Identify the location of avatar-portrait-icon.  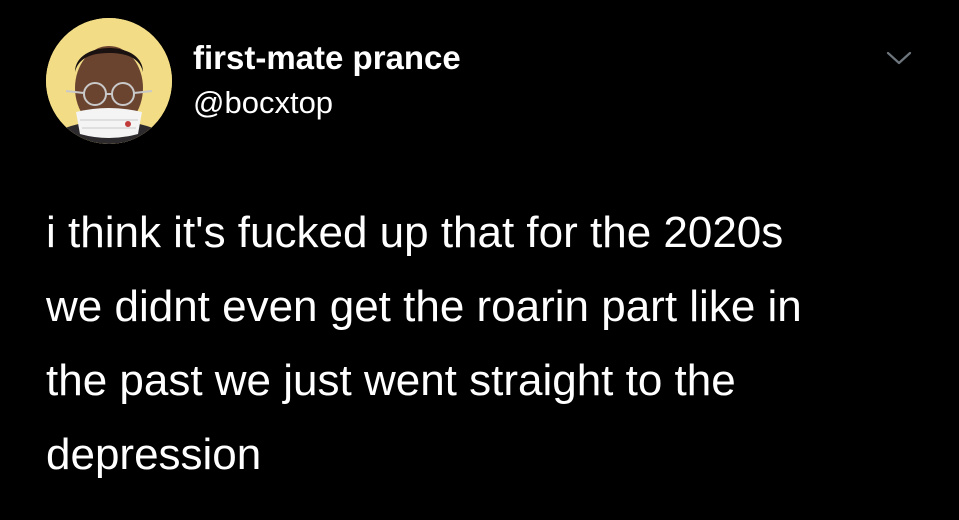
(109, 81).